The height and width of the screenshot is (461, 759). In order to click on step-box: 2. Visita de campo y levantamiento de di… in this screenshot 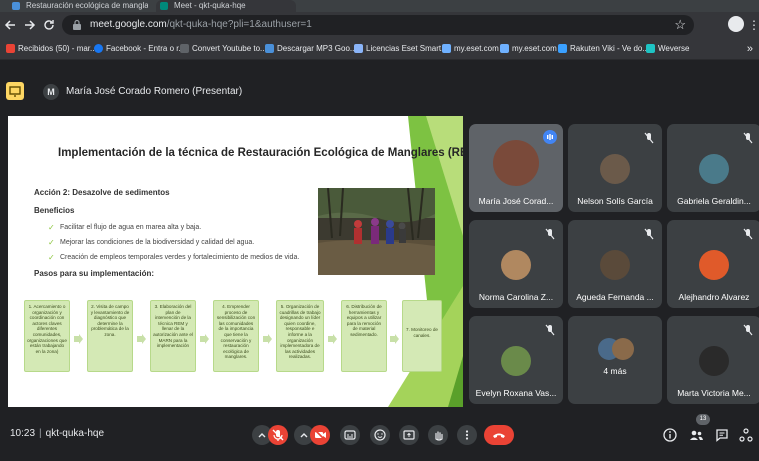, I will do `click(110, 336)`.